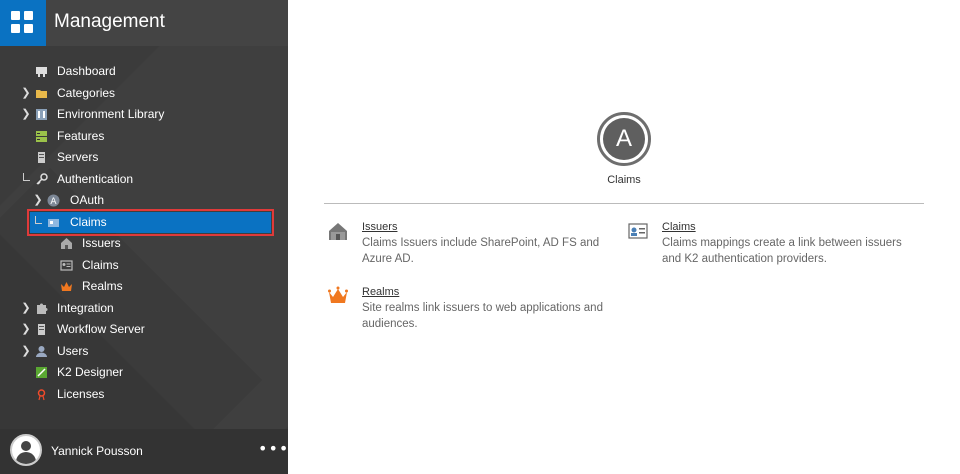  Describe the element at coordinates (41, 136) in the screenshot. I see `features-icon` at that location.